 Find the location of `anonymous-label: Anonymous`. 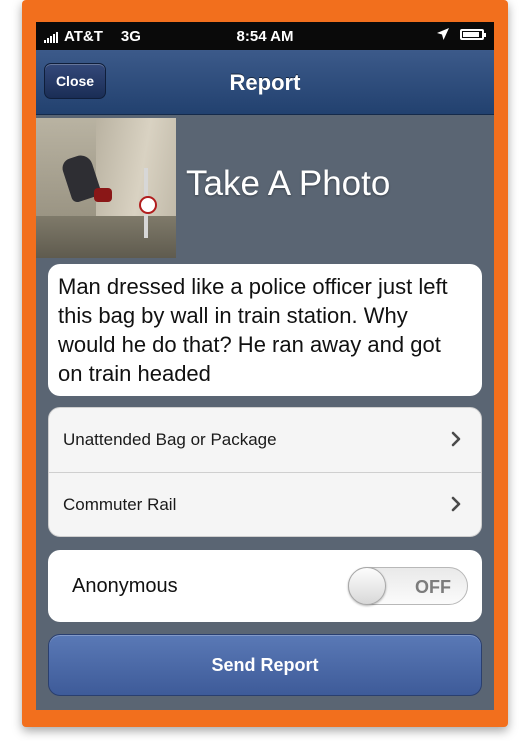

anonymous-label: Anonymous is located at coordinates (125, 585).